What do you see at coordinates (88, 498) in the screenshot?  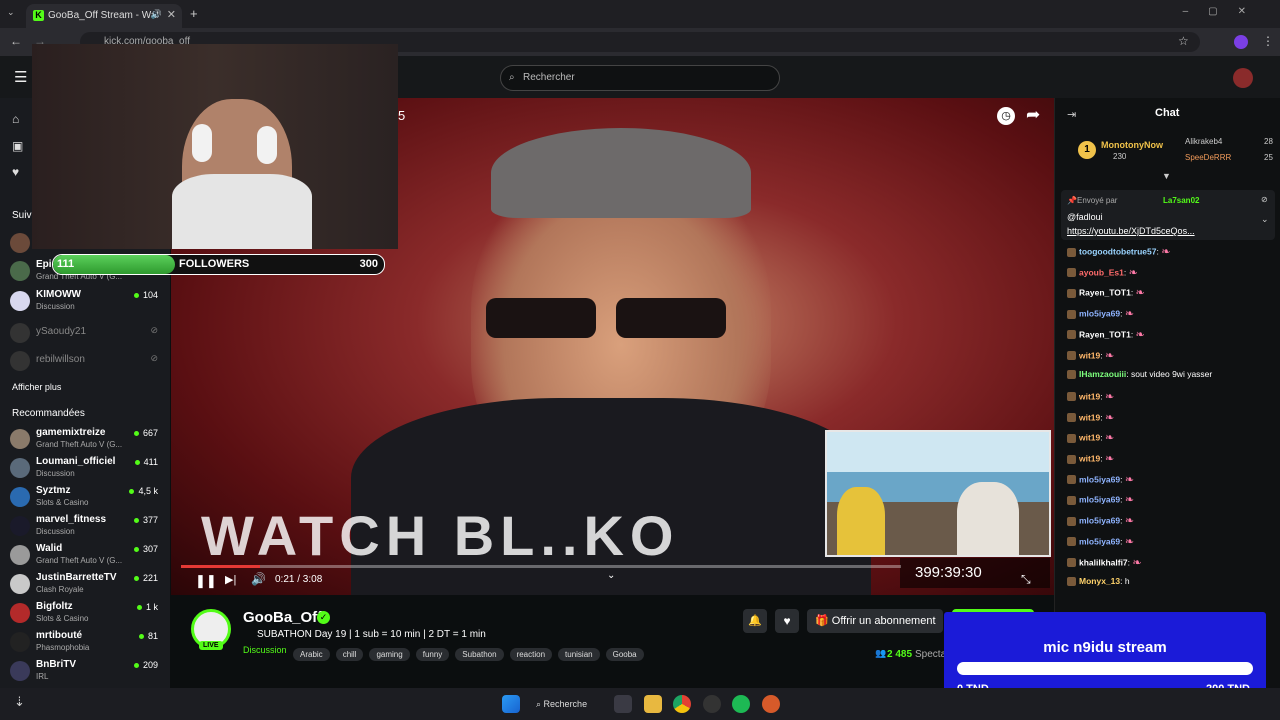 I see `sidebar-channel: Syztmz Slots & Casino 4,5 k` at bounding box center [88, 498].